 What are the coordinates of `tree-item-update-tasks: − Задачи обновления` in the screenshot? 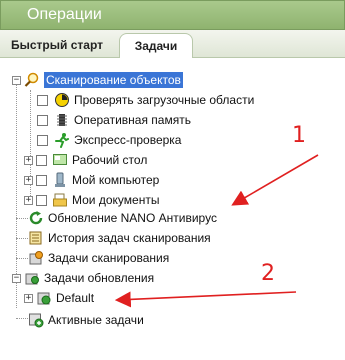 It's located at (83, 278).